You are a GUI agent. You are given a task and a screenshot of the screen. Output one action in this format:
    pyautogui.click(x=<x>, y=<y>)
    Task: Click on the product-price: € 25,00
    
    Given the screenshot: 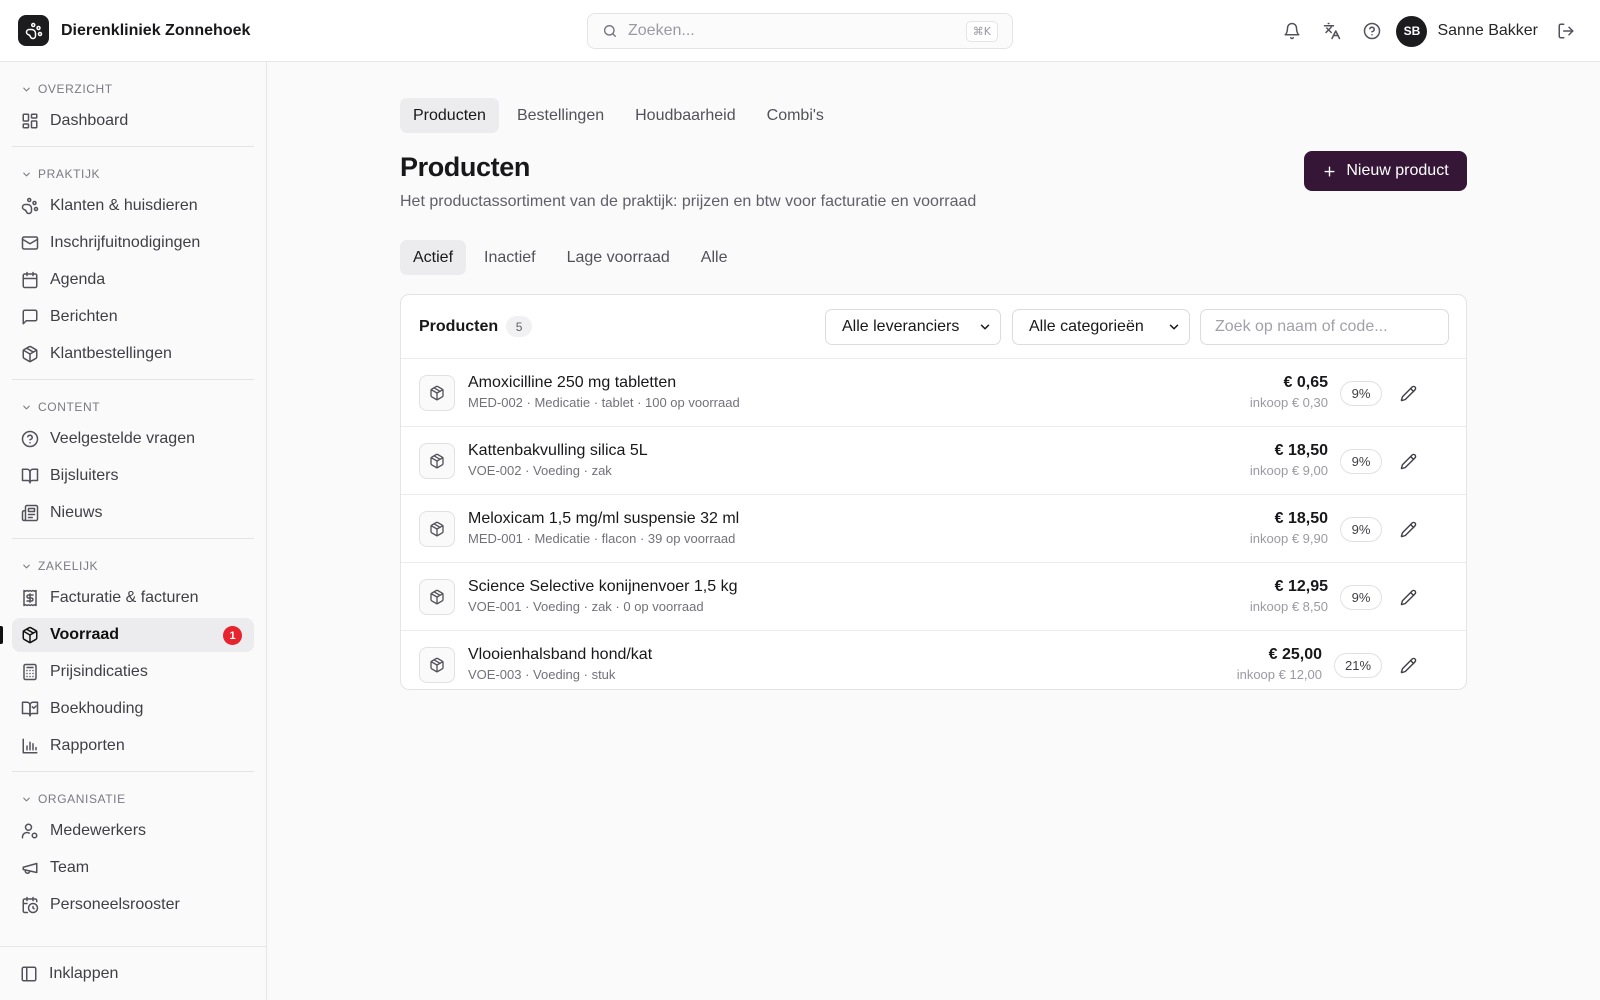 What is the action you would take?
    pyautogui.click(x=1295, y=654)
    